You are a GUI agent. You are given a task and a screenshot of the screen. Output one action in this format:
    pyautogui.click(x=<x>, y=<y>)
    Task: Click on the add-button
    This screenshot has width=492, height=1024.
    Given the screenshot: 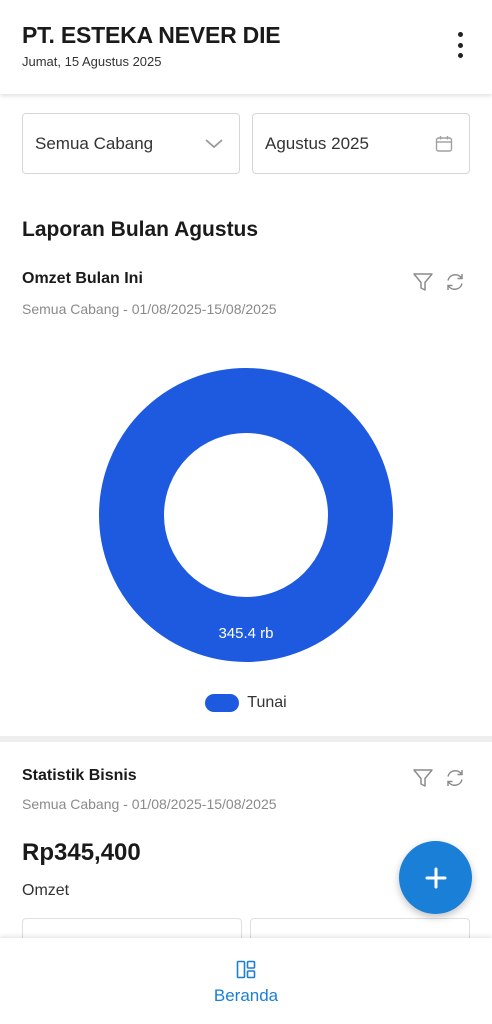 What is the action you would take?
    pyautogui.click(x=435, y=877)
    